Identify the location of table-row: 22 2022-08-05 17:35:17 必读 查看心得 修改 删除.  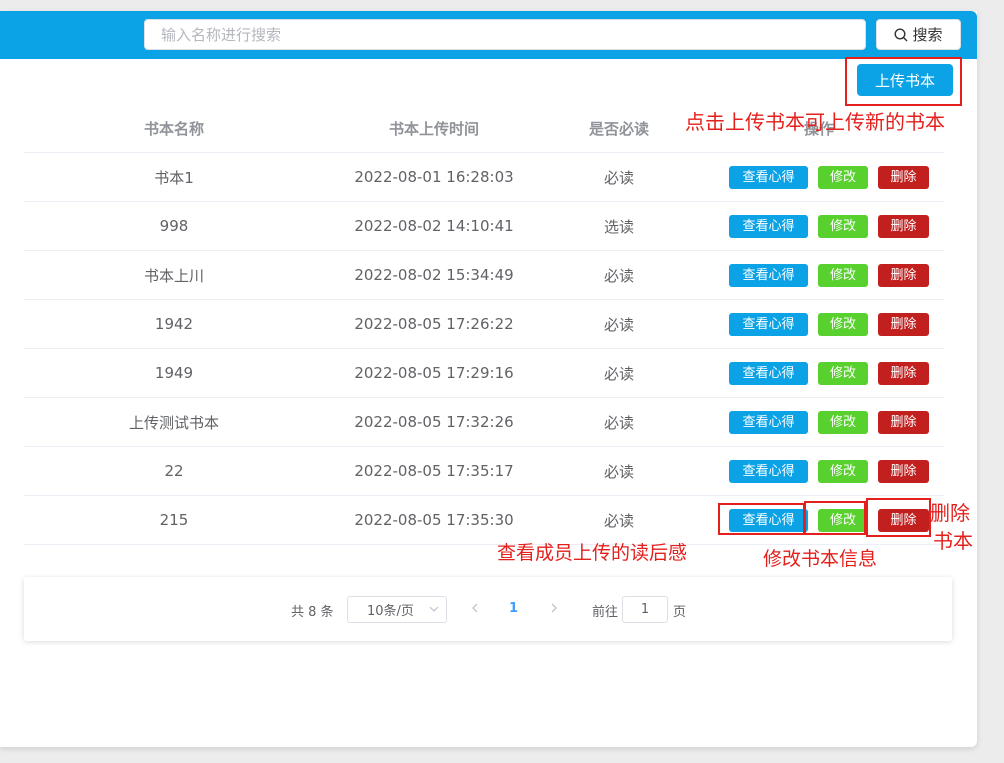
(484, 471).